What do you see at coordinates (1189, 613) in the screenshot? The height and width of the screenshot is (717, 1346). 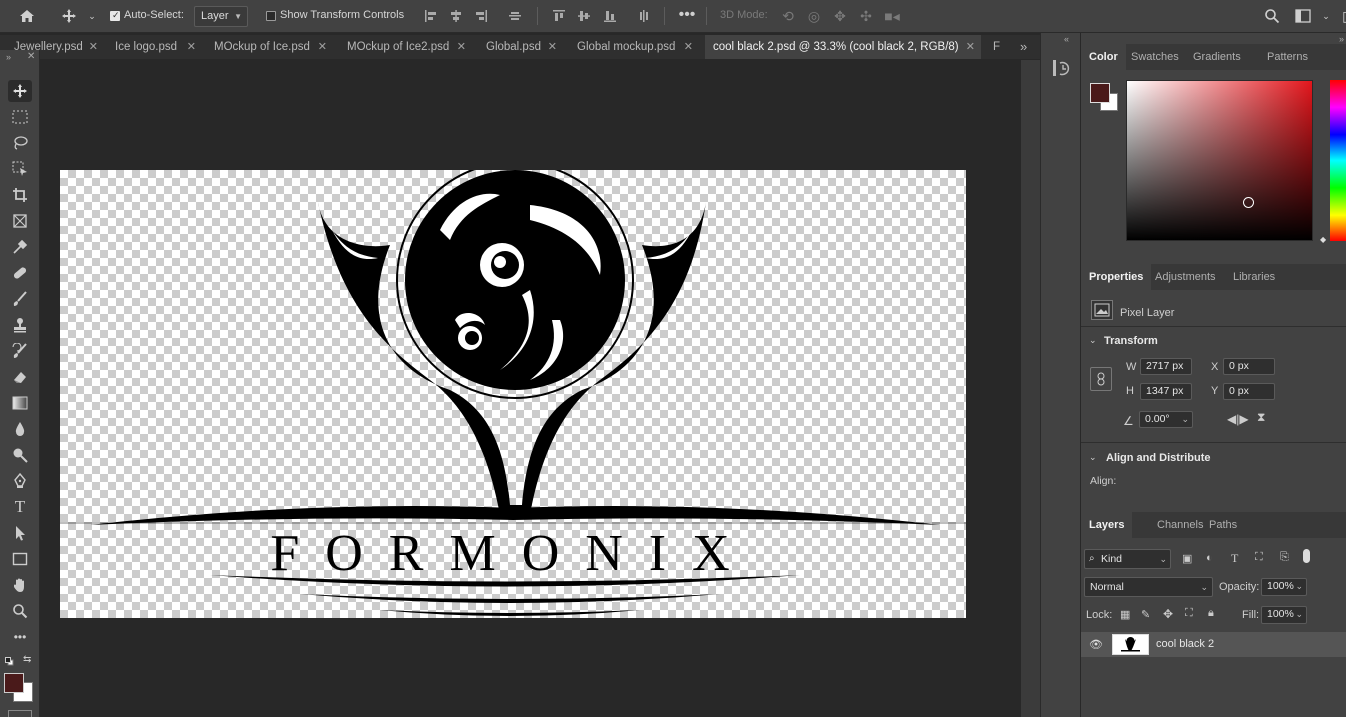 I see `lock-artboard-icon: ⛶` at bounding box center [1189, 613].